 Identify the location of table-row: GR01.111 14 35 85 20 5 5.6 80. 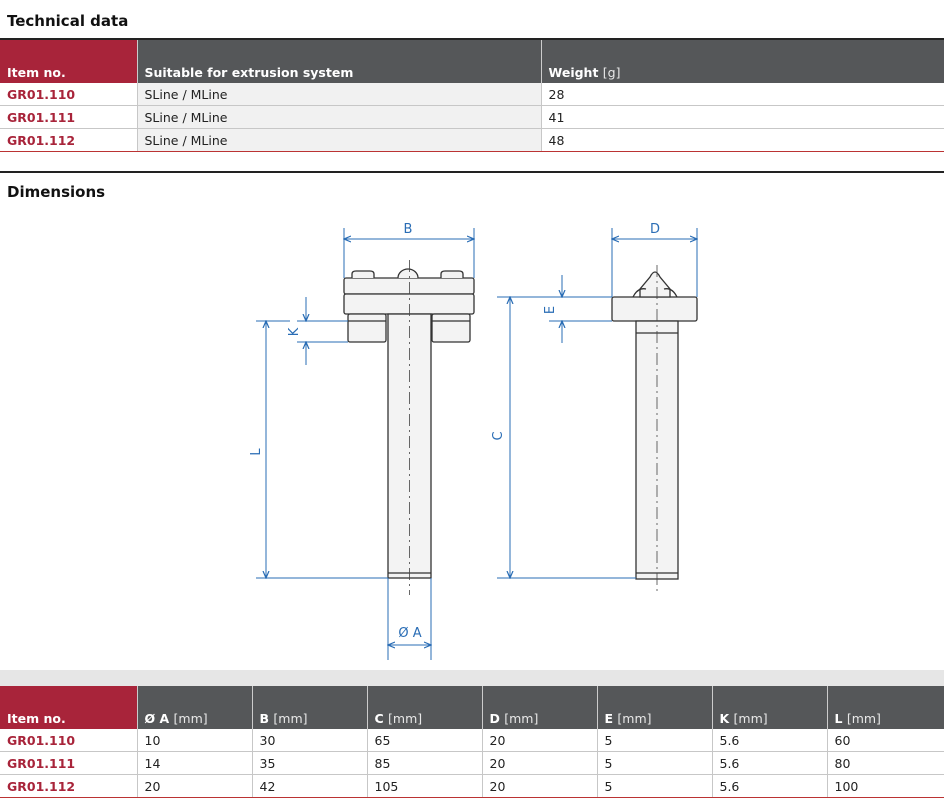
(472, 763).